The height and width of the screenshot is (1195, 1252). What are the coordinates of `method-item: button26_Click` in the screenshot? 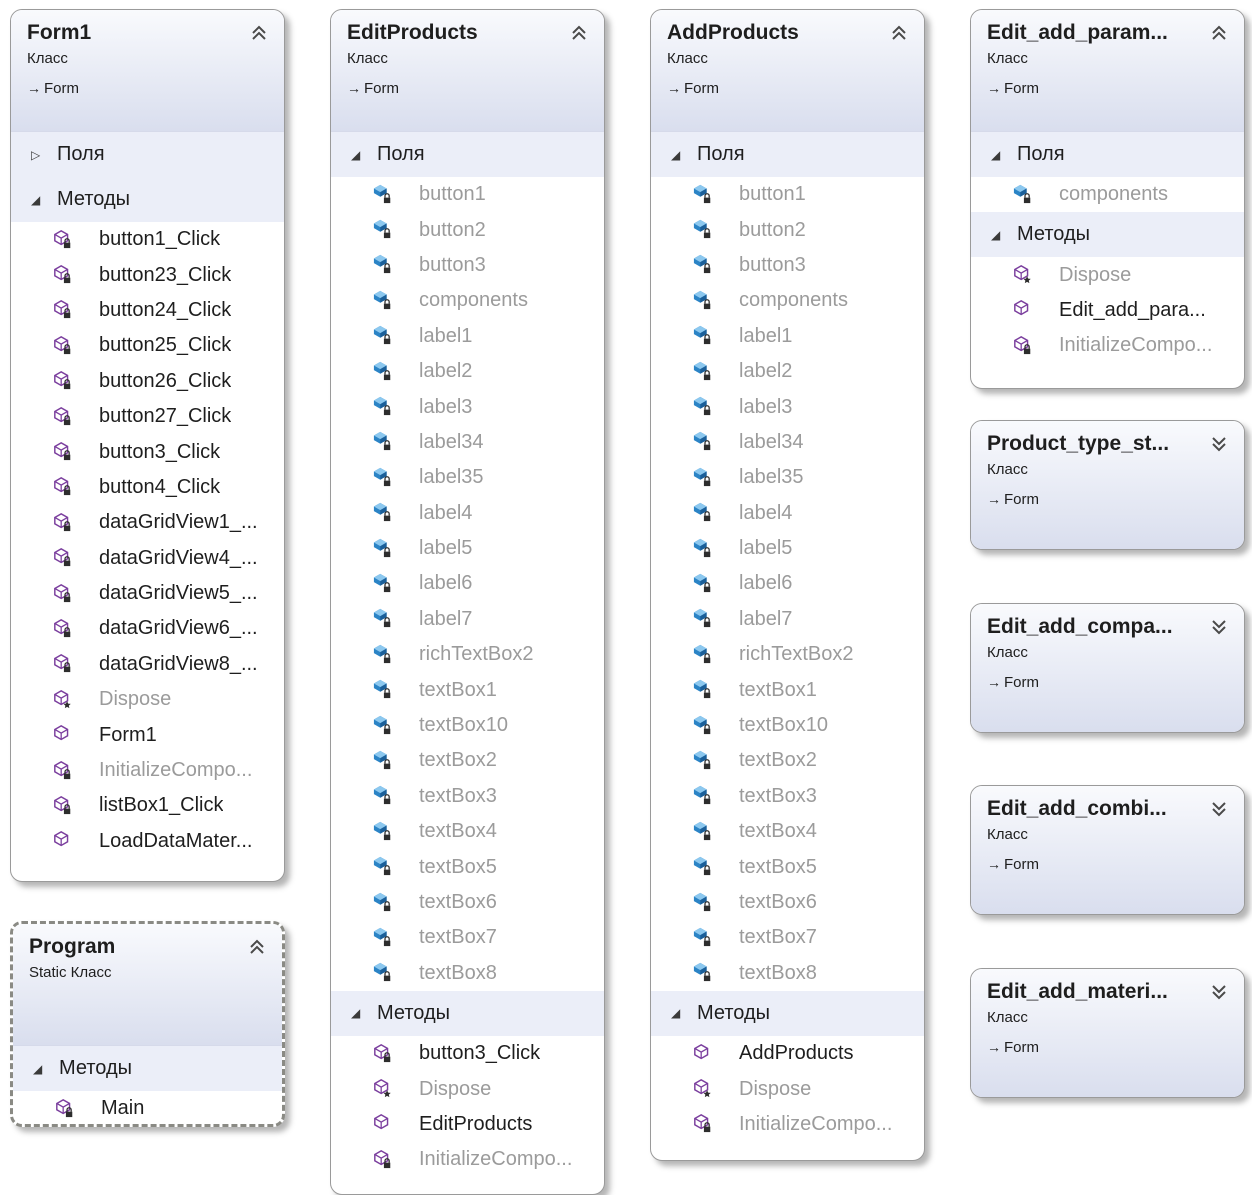 It's located at (147, 381).